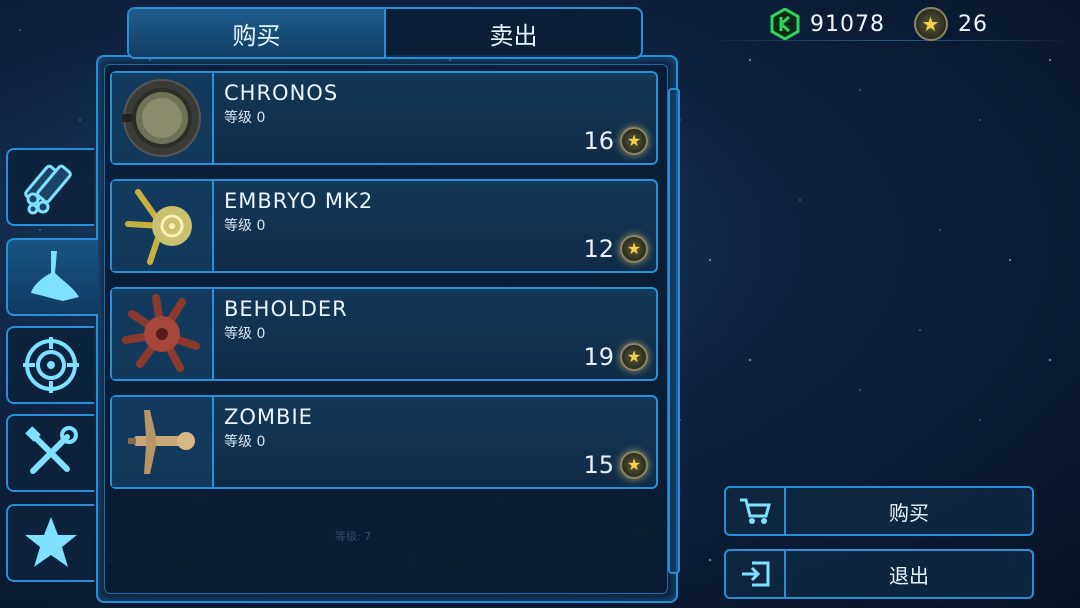 The width and height of the screenshot is (1080, 608). I want to click on item-price: 16 ★, so click(615, 141).